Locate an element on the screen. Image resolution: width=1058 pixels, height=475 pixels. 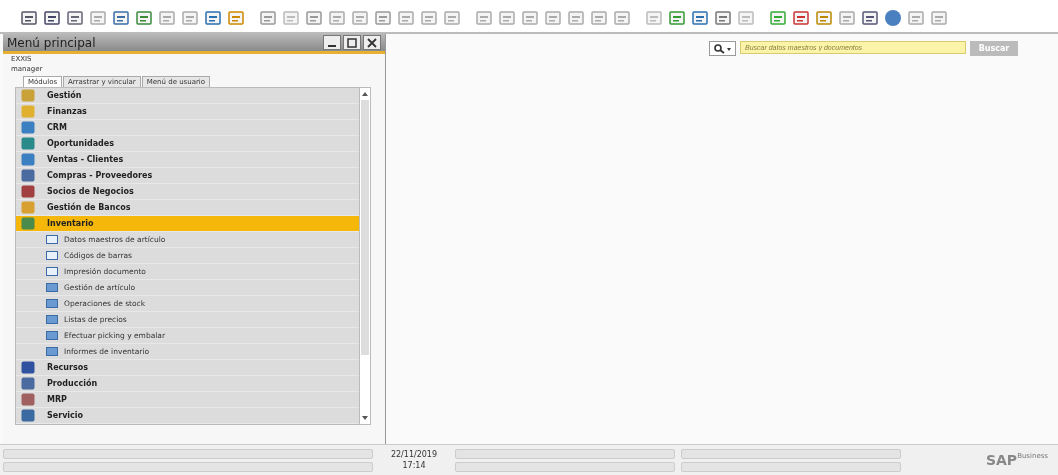
module-item: CRM is located at coordinates (187, 128).